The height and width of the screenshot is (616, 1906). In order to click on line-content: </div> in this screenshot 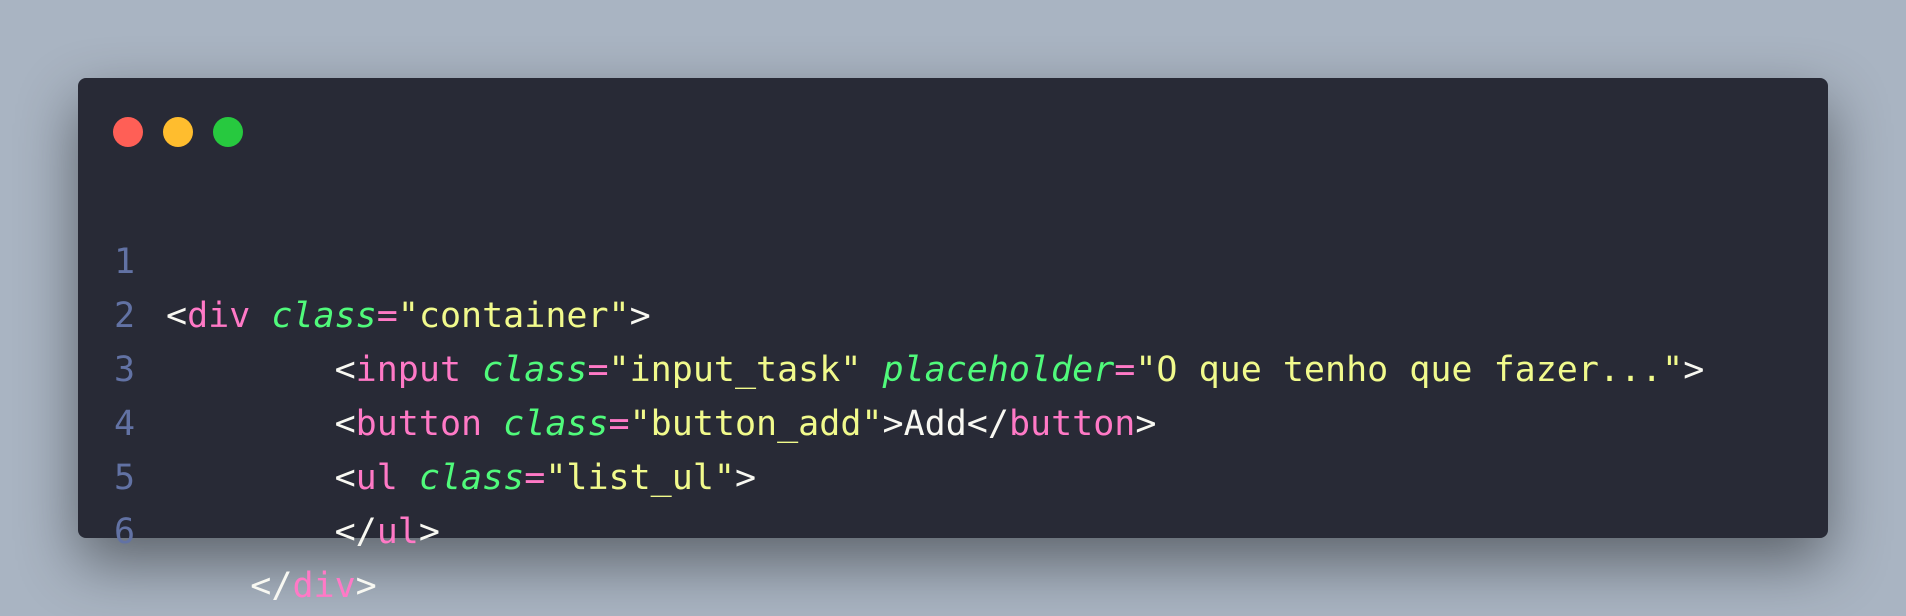, I will do `click(271, 586)`.